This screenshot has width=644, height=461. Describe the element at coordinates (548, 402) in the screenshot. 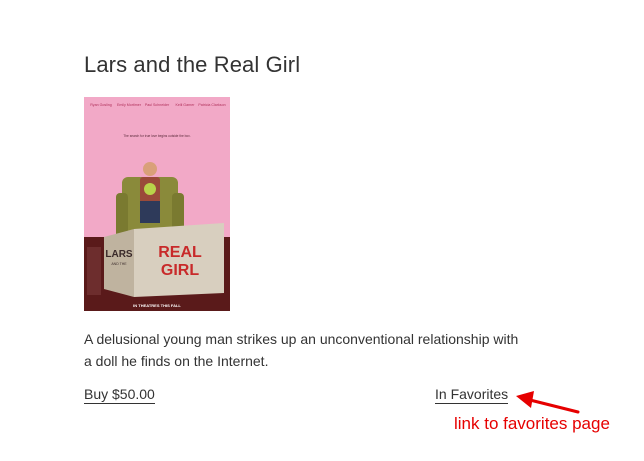

I see `annotation-arrow` at that location.